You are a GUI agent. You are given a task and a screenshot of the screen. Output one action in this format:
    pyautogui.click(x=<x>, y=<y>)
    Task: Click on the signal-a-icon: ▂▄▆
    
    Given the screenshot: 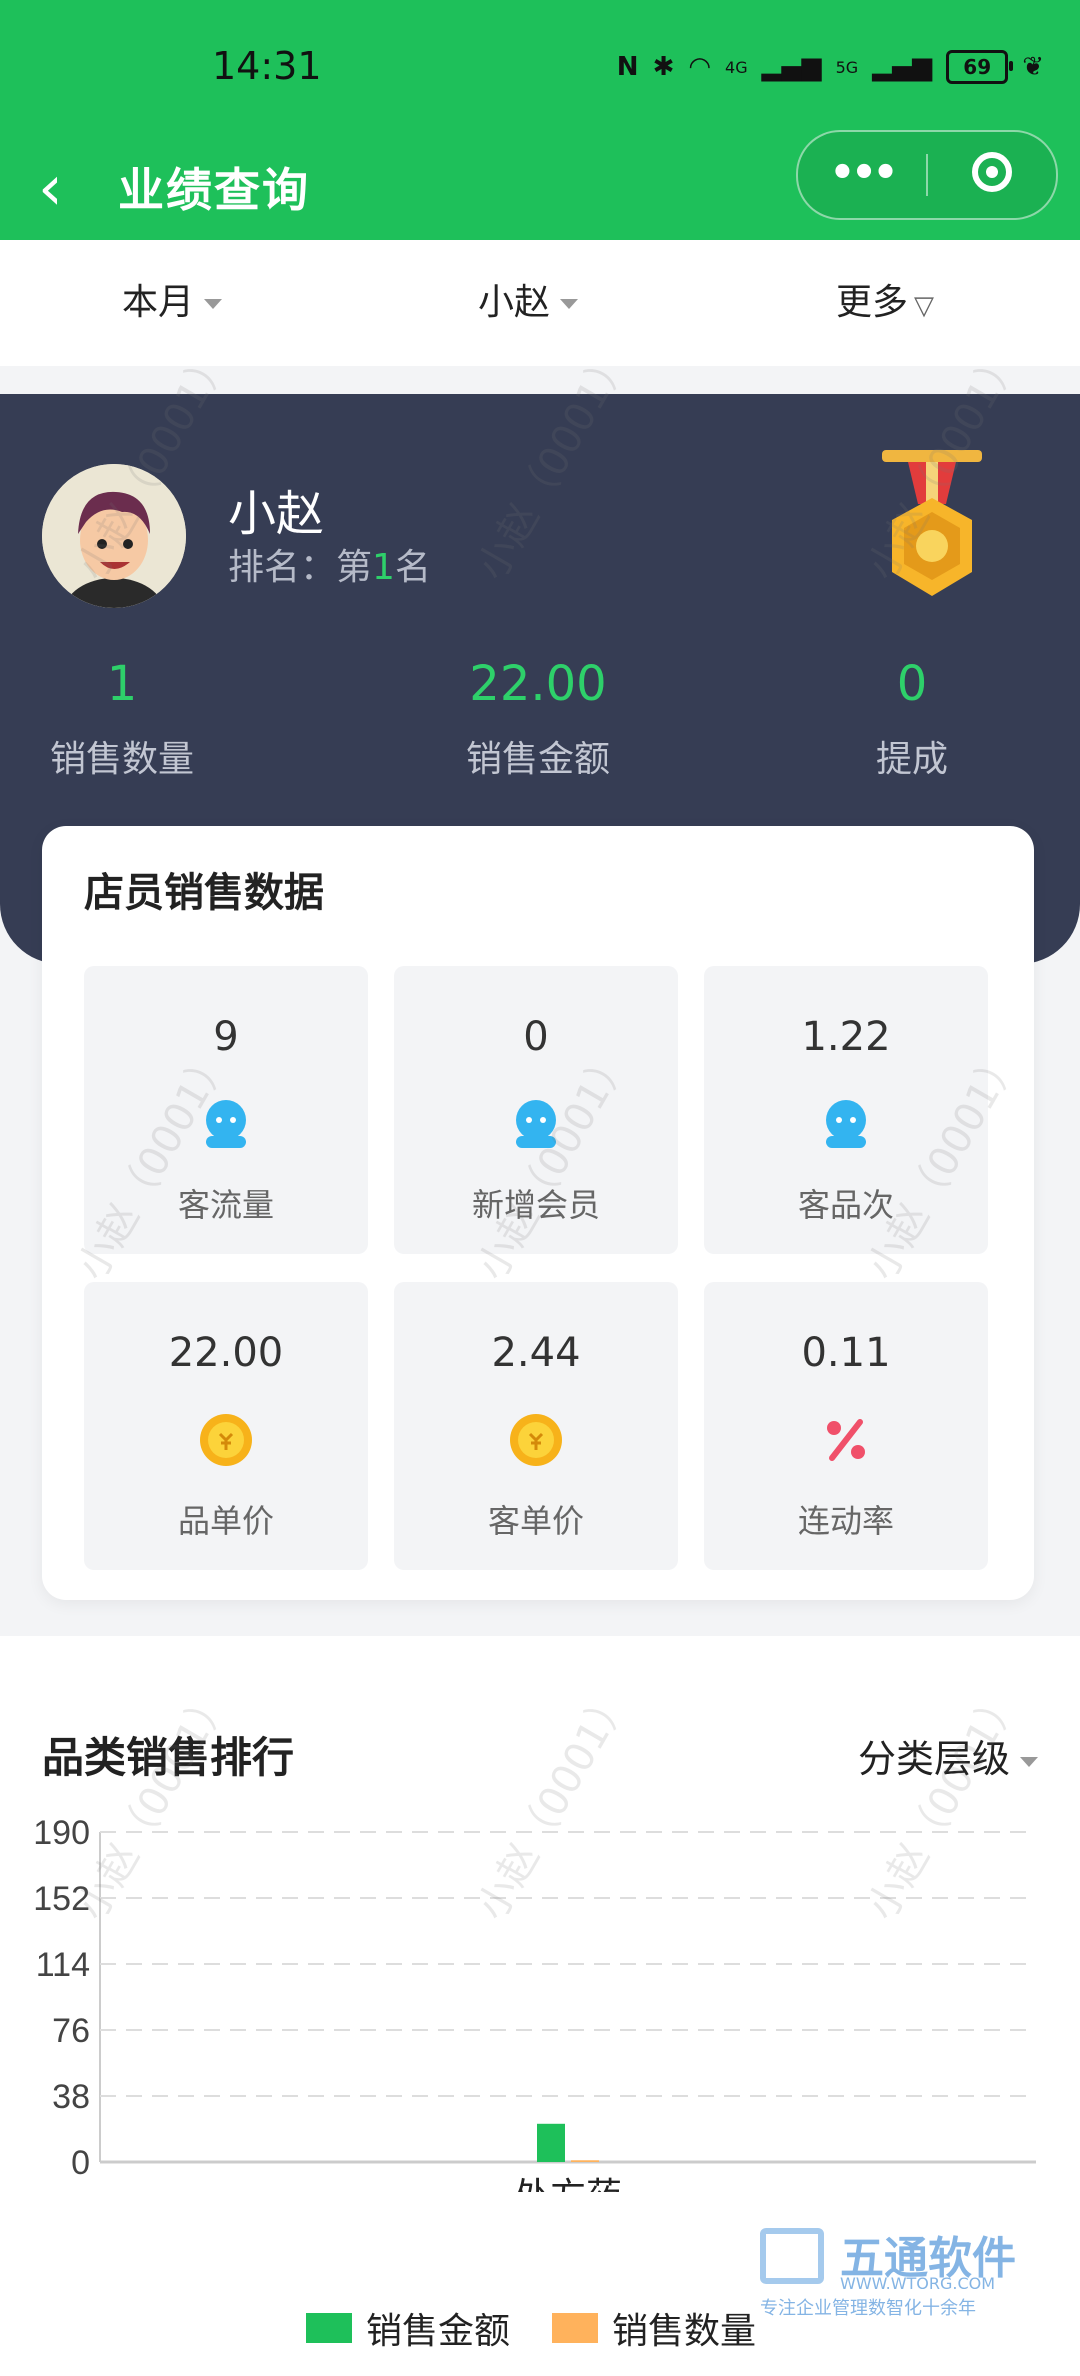 What is the action you would take?
    pyautogui.click(x=791, y=67)
    